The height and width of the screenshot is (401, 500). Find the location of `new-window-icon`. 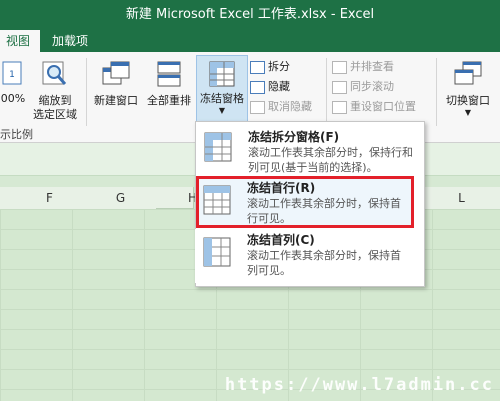

new-window-icon is located at coordinates (116, 73).